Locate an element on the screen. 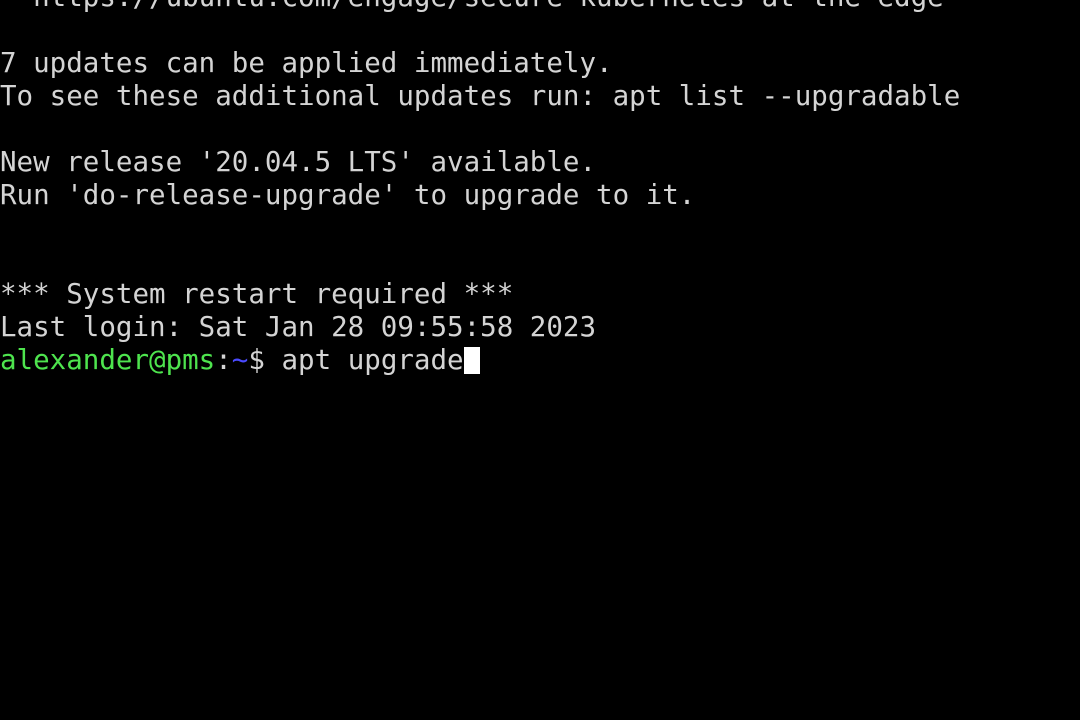 This screenshot has height=720, width=1080. prompt-working-directory: ~ is located at coordinates (240, 360).